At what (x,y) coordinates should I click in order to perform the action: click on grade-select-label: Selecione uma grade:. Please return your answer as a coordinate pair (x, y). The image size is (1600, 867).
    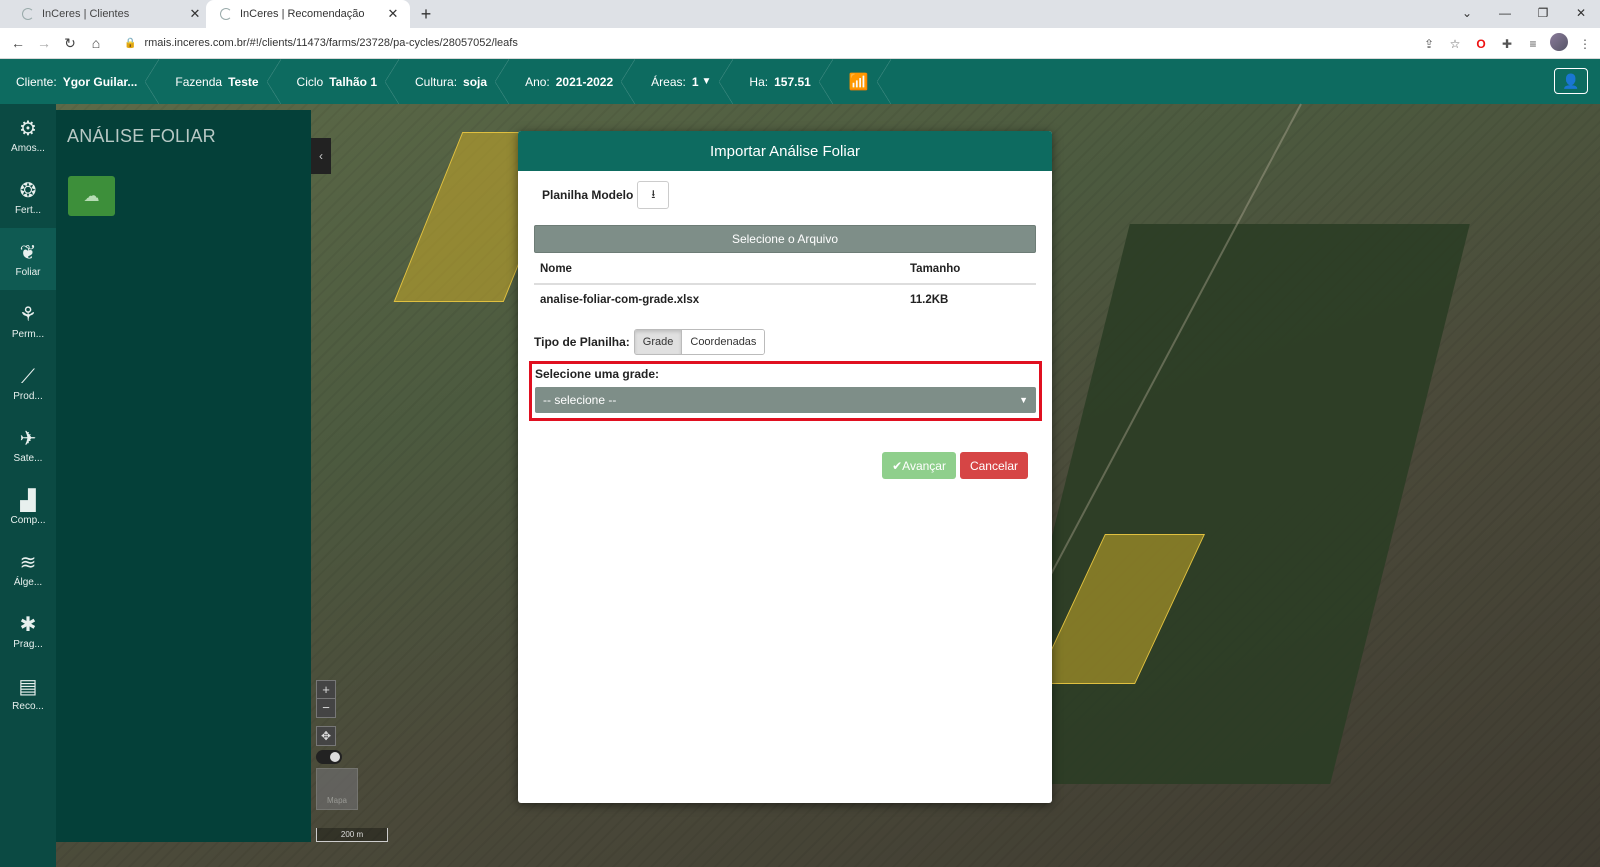
    Looking at the image, I should click on (597, 374).